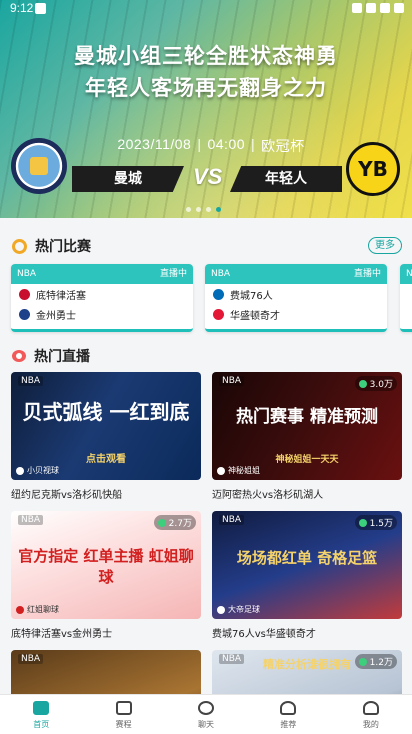 Image resolution: width=412 pixels, height=734 pixels. What do you see at coordinates (206, 724) in the screenshot?
I see `nav-label: 聊天` at bounding box center [206, 724].